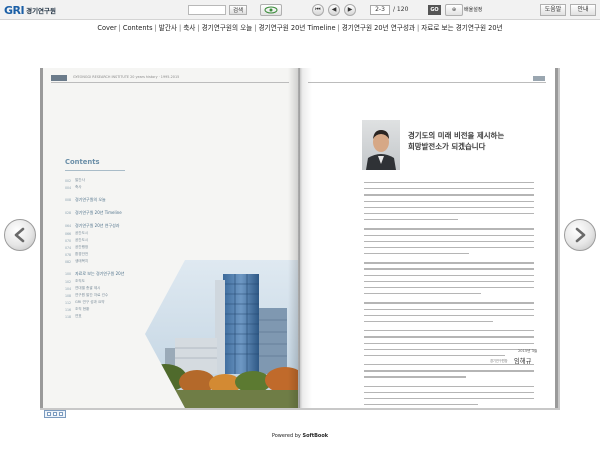 This screenshot has height=450, width=600. What do you see at coordinates (286, 436) in the screenshot?
I see `powered-prefix: Powered by` at bounding box center [286, 436].